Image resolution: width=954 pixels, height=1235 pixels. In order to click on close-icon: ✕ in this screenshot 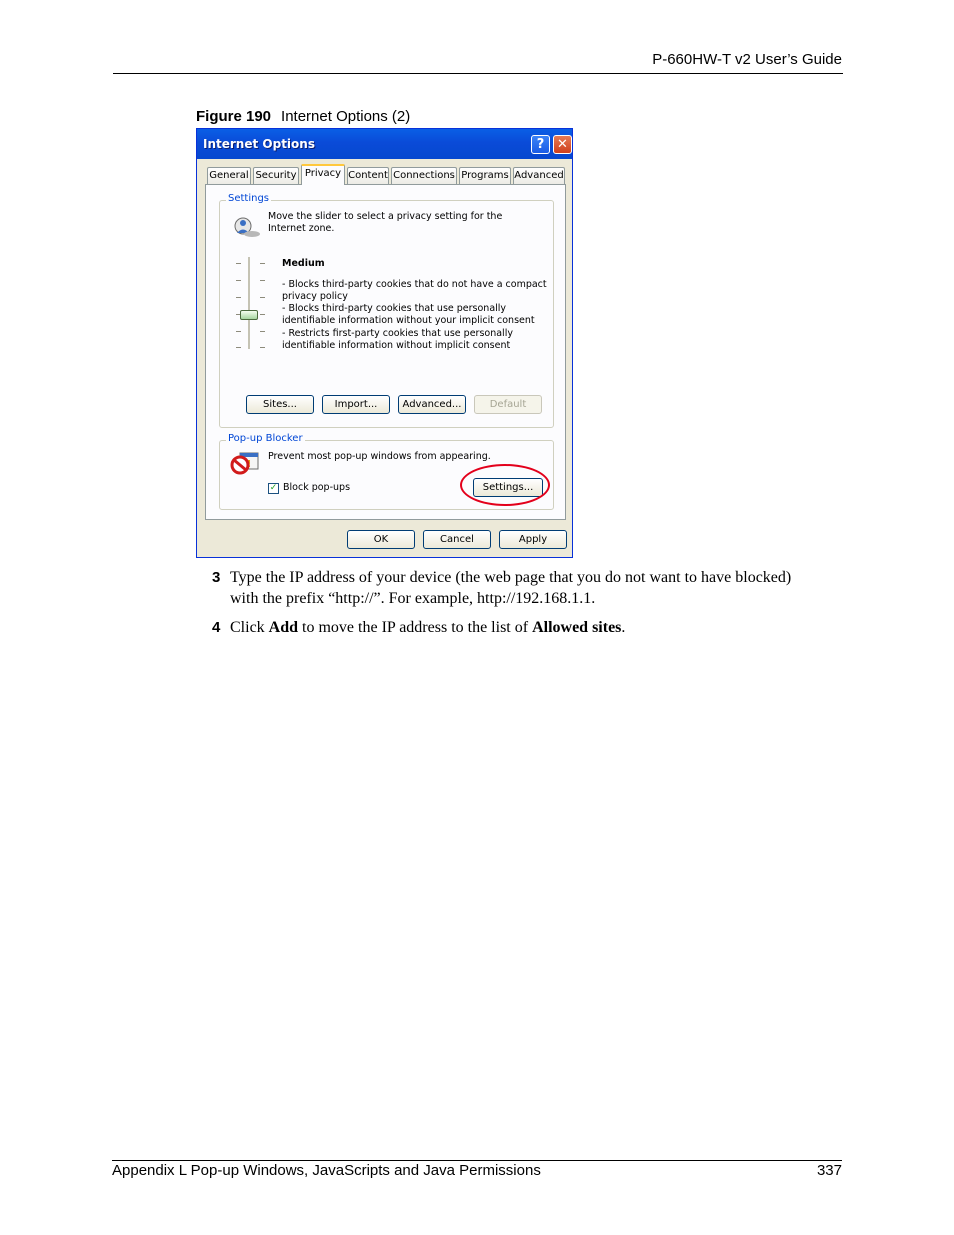, I will do `click(562, 144)`.